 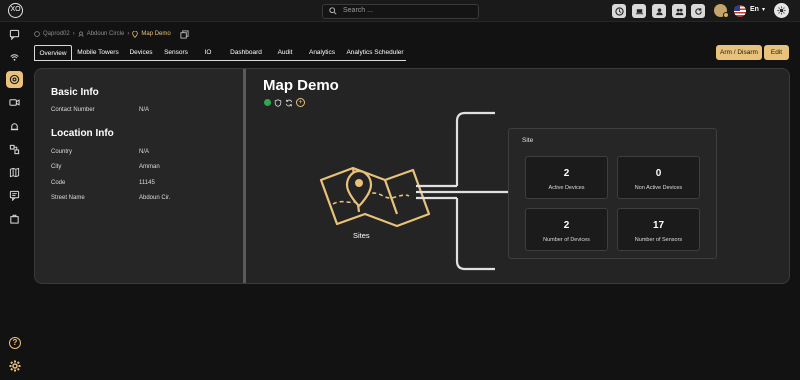 What do you see at coordinates (658, 240) in the screenshot?
I see `stat-label: Number of Sensors` at bounding box center [658, 240].